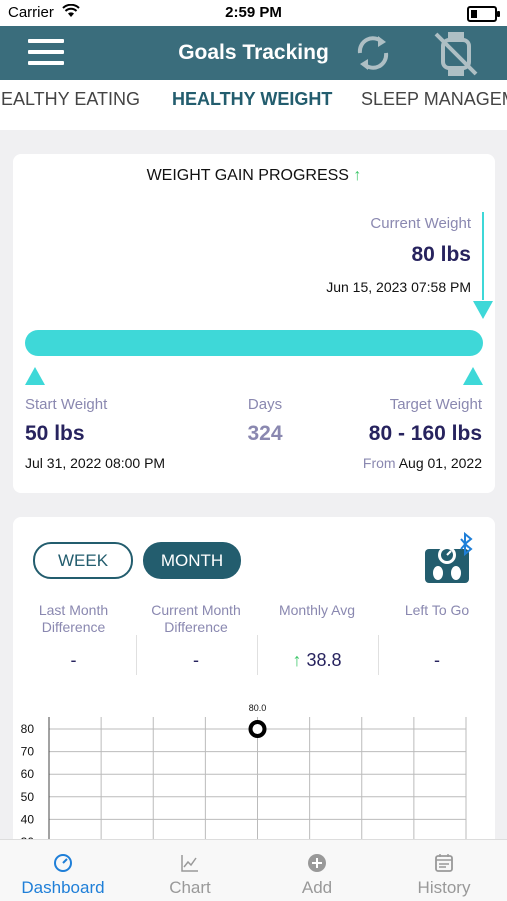 This screenshot has width=507, height=901. I want to click on stat-label: Last Month Difference, so click(73, 618).